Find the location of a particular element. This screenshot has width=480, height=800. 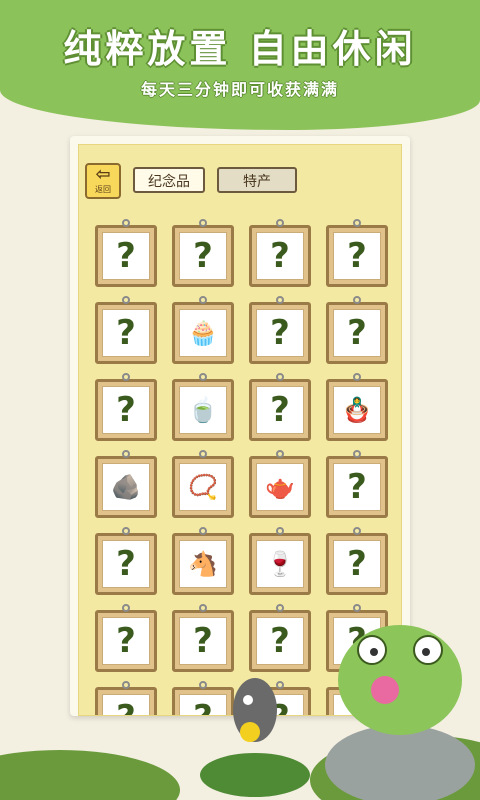

back-button-label: 返回 is located at coordinates (103, 189).